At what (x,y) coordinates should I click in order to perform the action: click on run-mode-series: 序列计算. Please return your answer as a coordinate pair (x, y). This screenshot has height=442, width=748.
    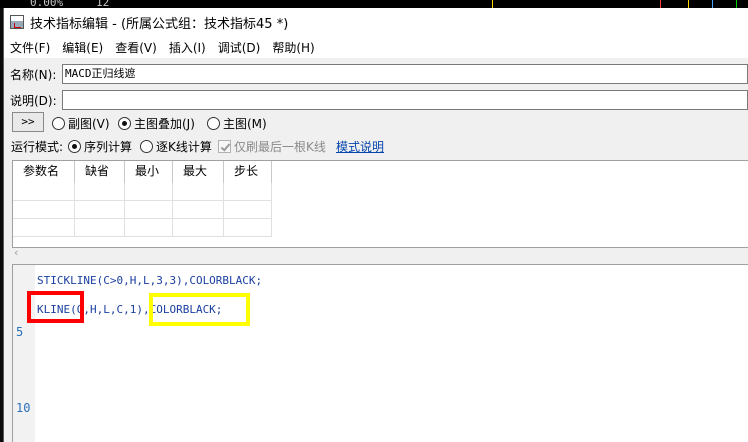
    Looking at the image, I should click on (100, 146).